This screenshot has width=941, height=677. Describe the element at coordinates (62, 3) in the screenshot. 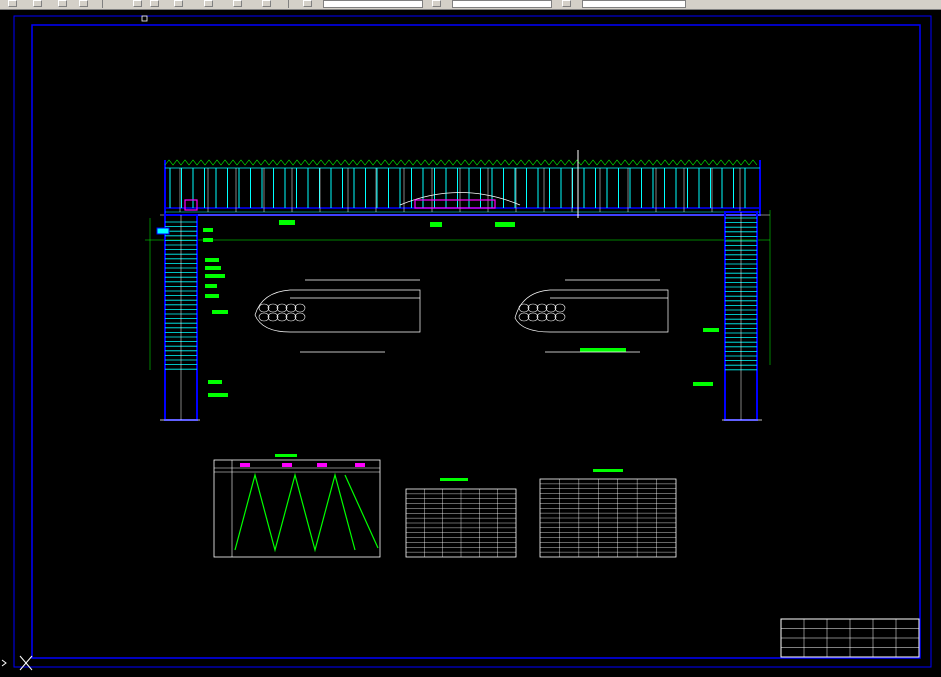

I see `grid-icon` at that location.